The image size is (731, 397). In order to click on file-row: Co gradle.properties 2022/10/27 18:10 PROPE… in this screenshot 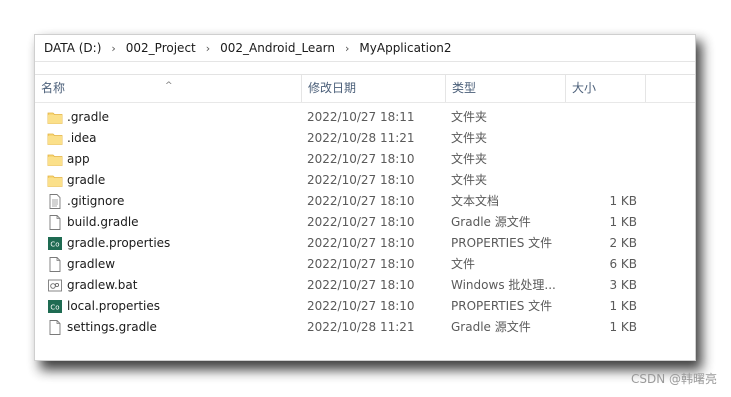, I will do `click(365, 243)`.